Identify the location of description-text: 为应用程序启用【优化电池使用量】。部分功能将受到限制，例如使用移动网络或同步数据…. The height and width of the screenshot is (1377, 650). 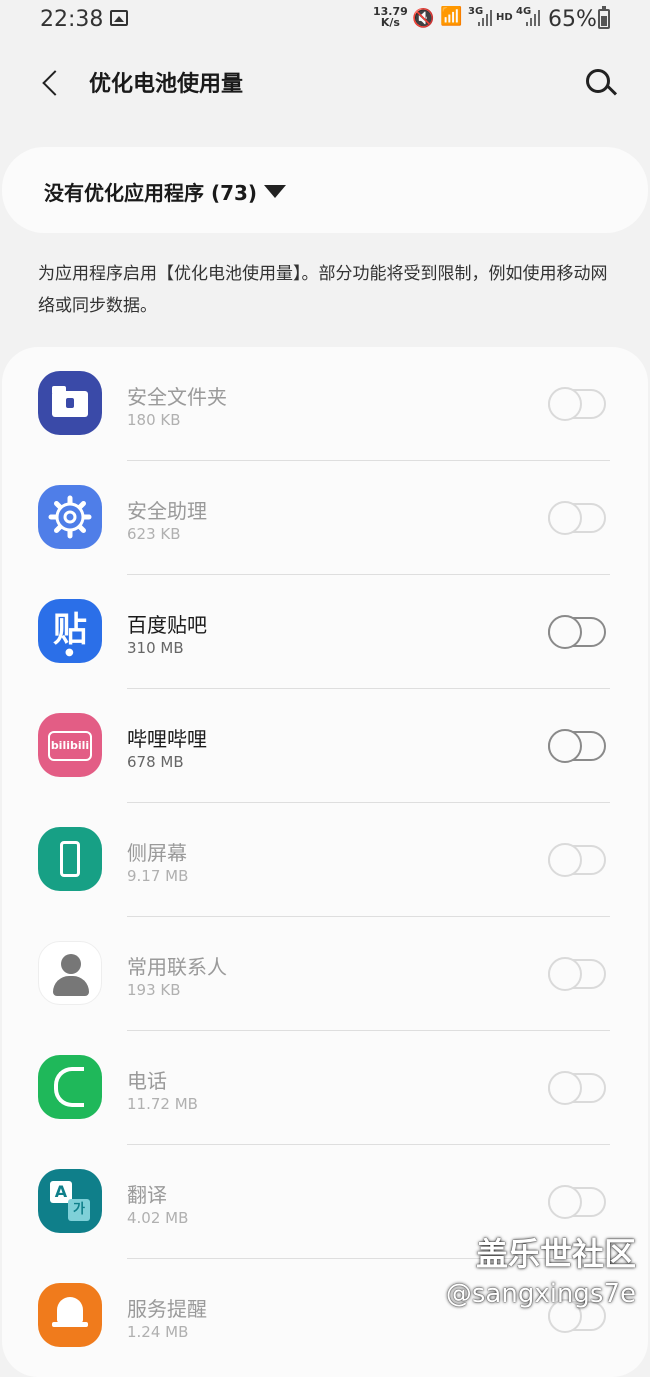
(323, 290).